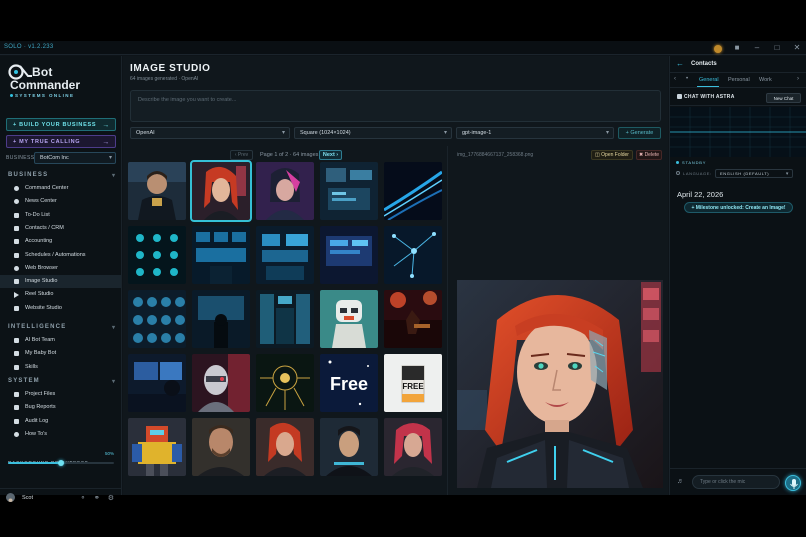 The width and height of the screenshot is (806, 537). I want to click on delete-button: ✖ Delete, so click(649, 155).